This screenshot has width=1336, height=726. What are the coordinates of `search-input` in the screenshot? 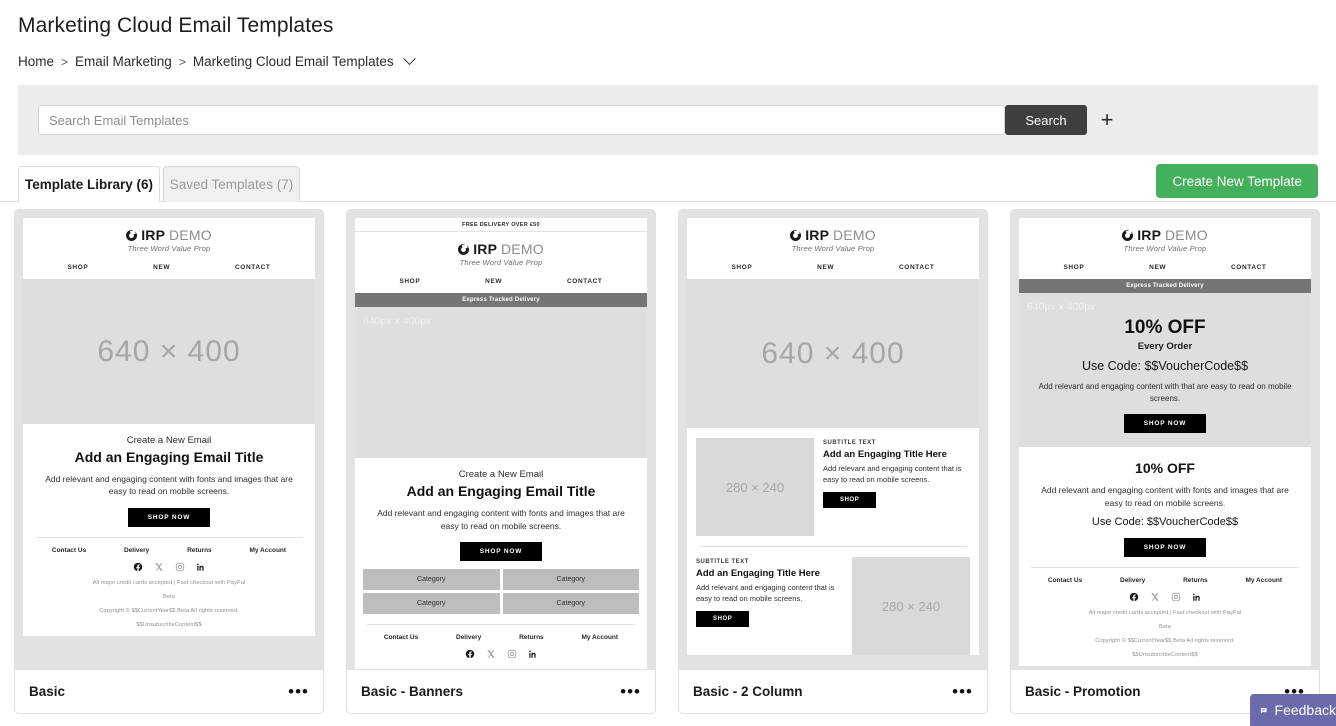 It's located at (521, 120).